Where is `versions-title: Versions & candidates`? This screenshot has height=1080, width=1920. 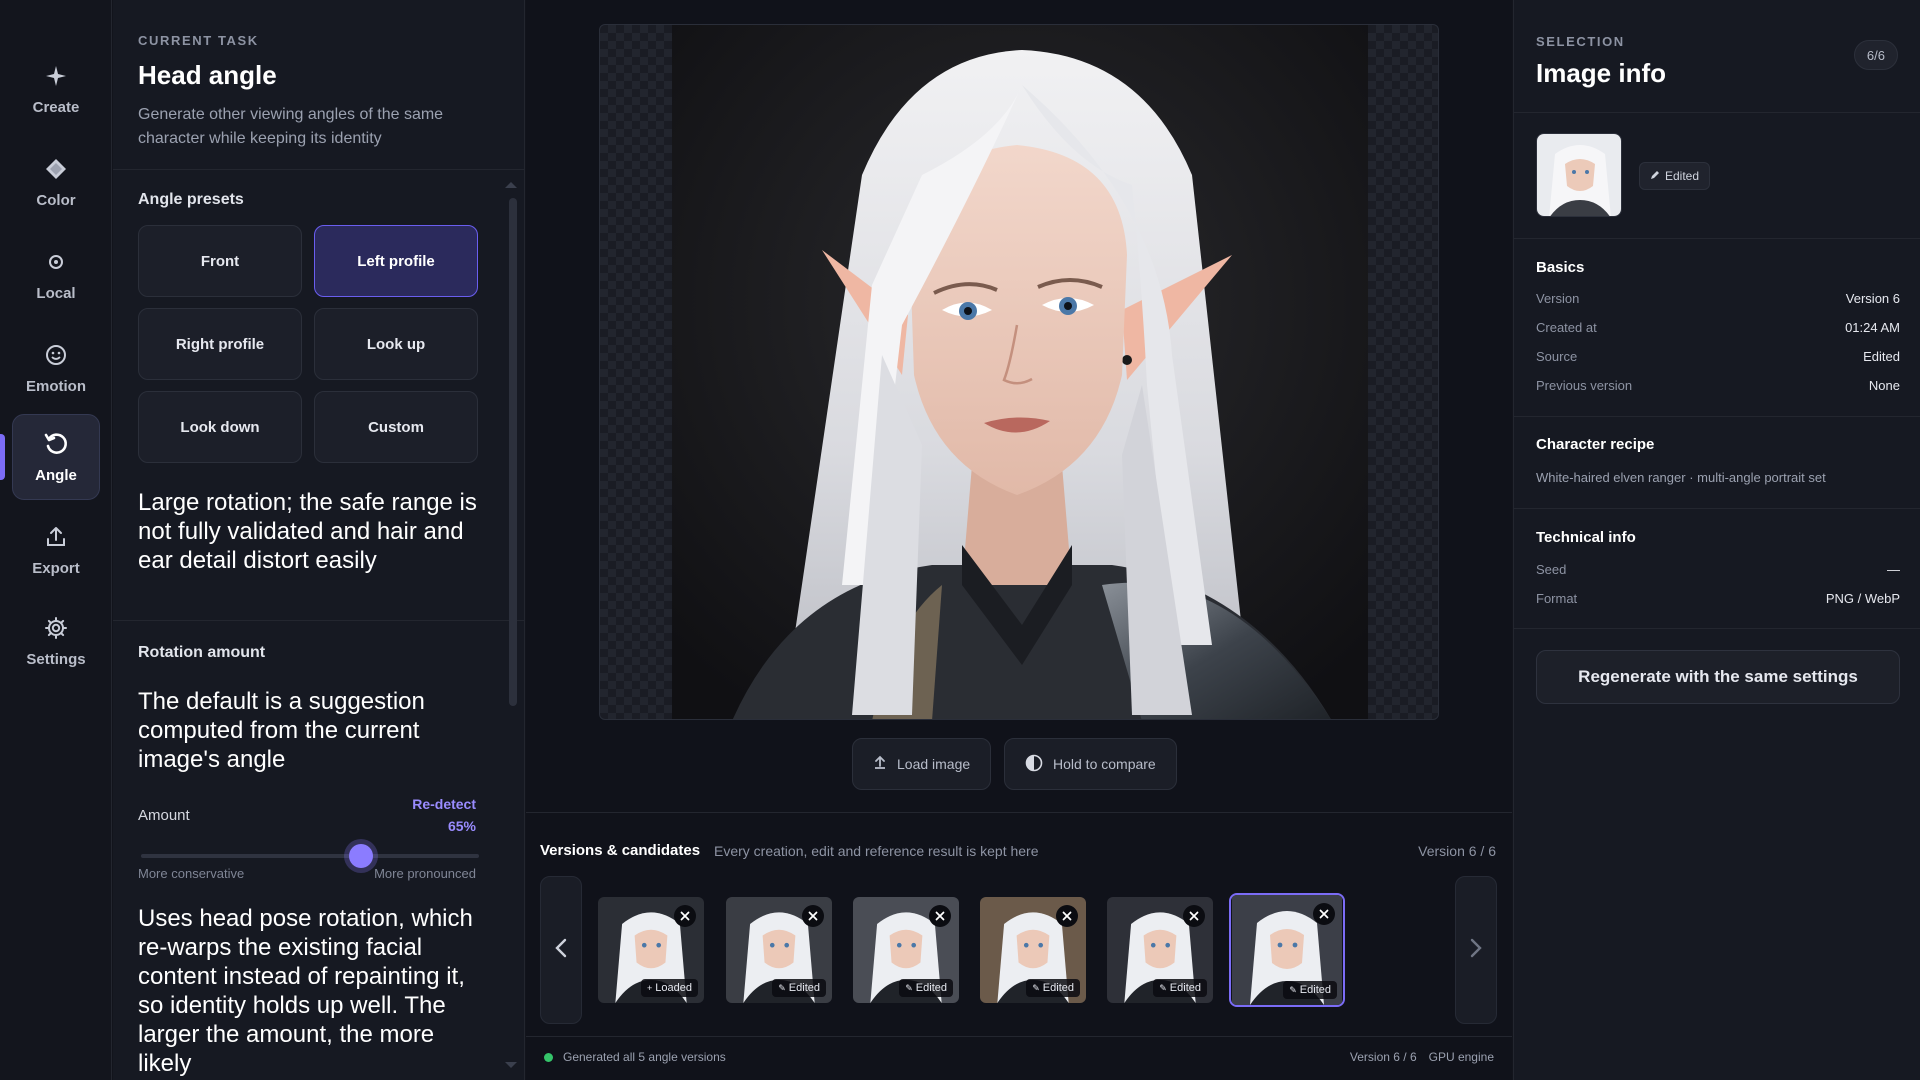
versions-title: Versions & candidates is located at coordinates (620, 850).